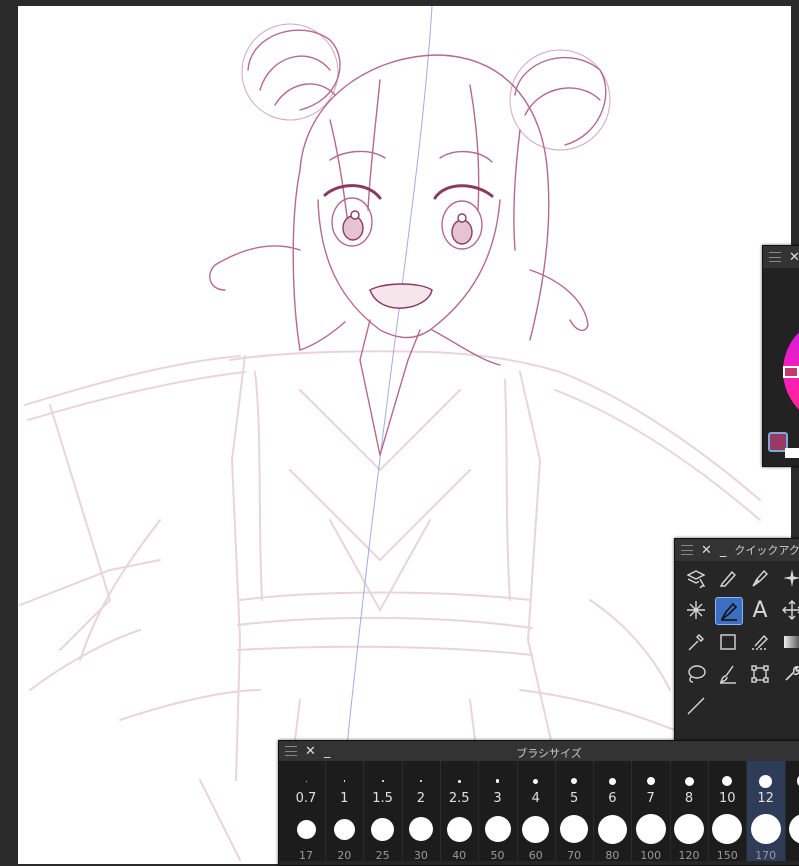 Image resolution: width=799 pixels, height=866 pixels. I want to click on brush-size-option: 12, so click(792, 811).